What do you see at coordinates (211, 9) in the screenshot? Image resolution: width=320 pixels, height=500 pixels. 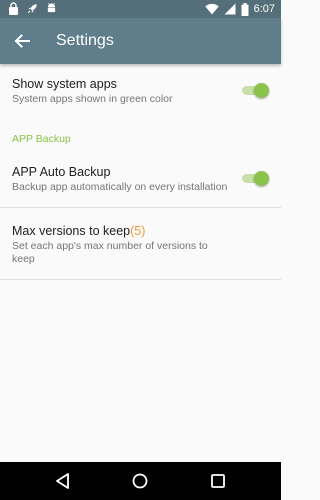 I see `wifi-icon` at bounding box center [211, 9].